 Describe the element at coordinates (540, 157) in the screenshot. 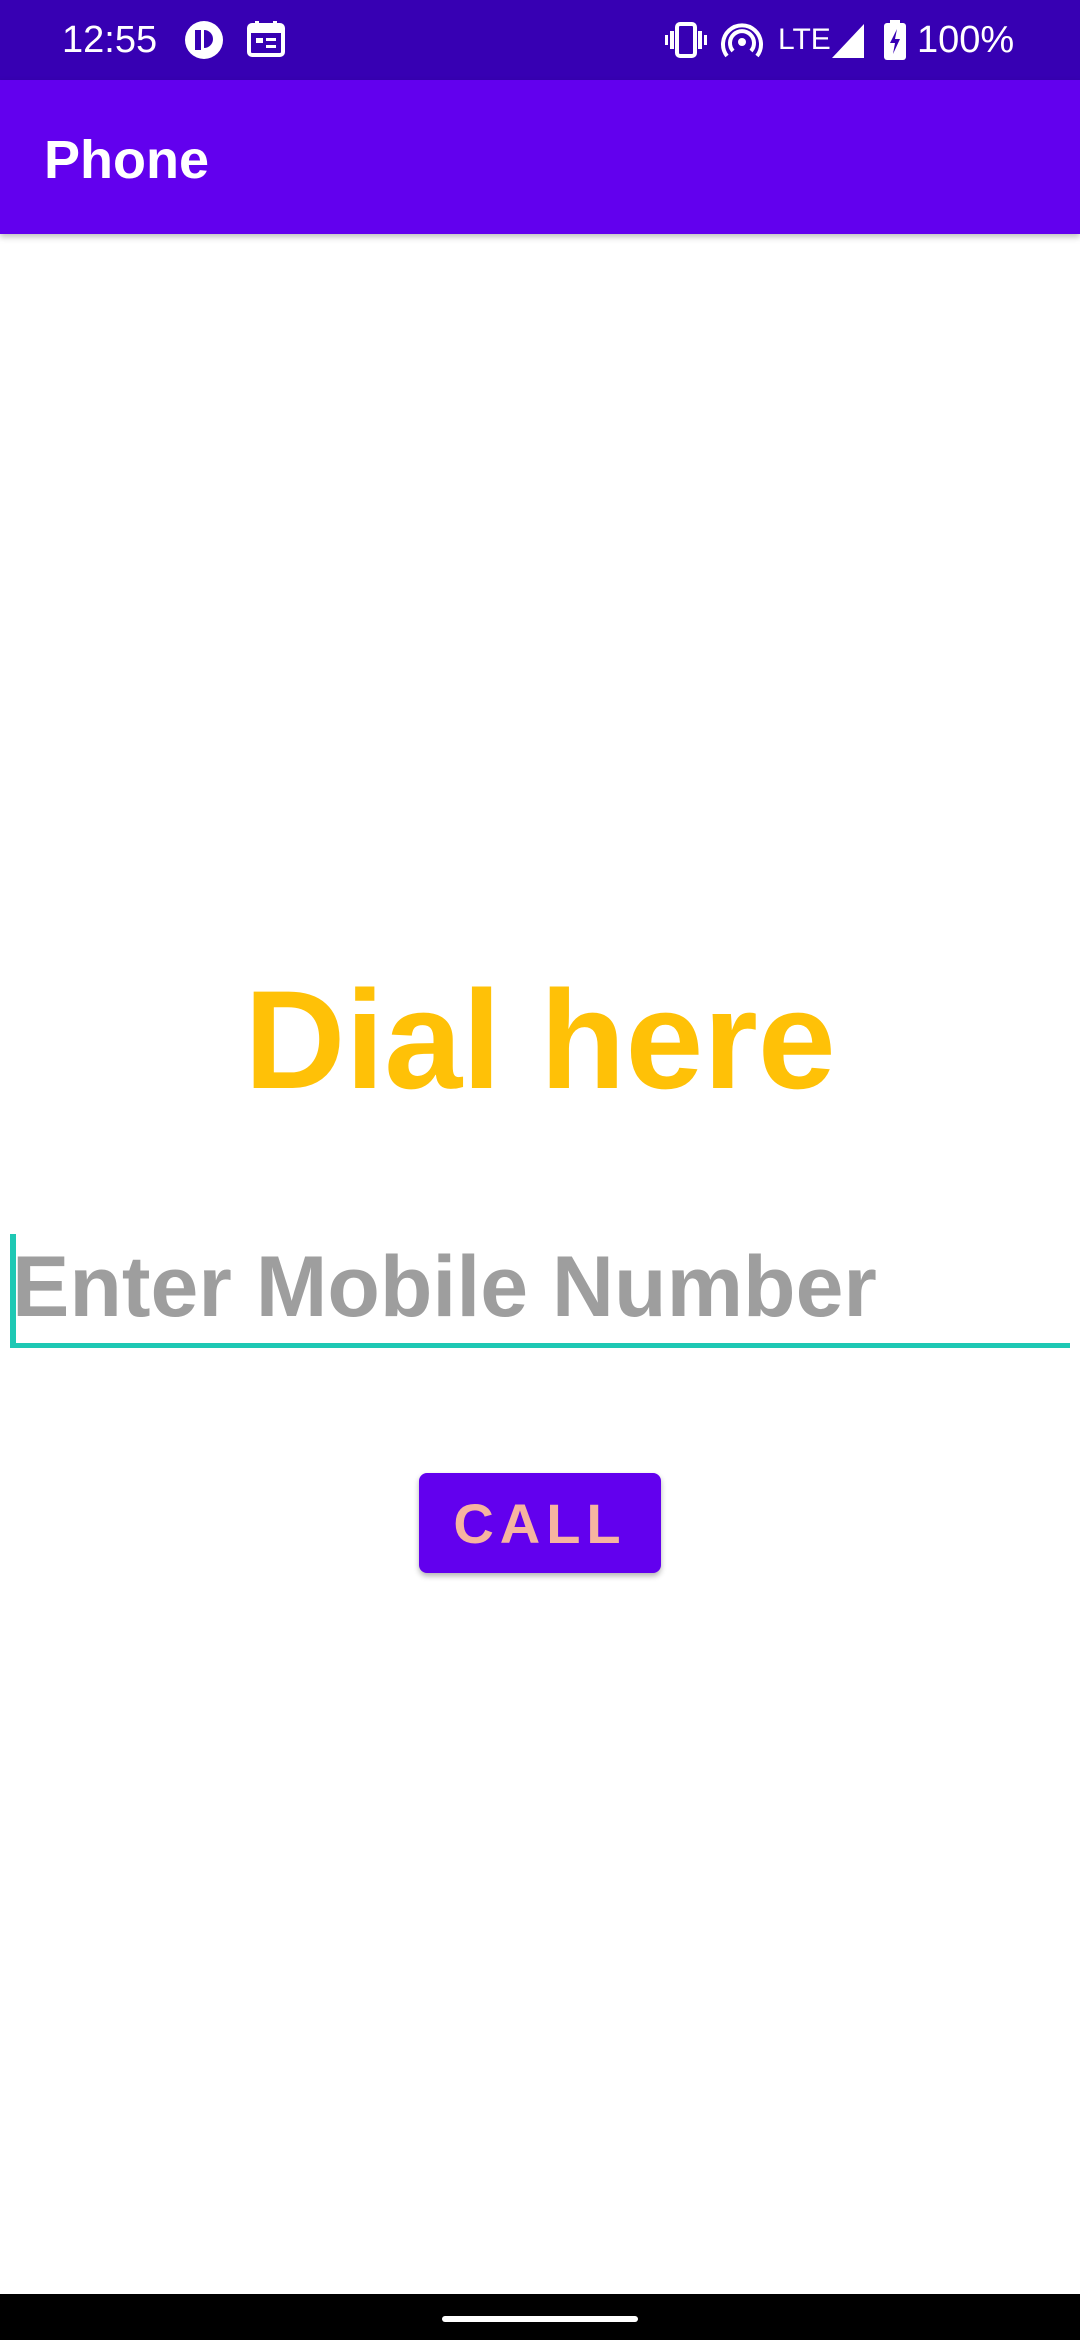

I see `app-bar: Phone` at that location.